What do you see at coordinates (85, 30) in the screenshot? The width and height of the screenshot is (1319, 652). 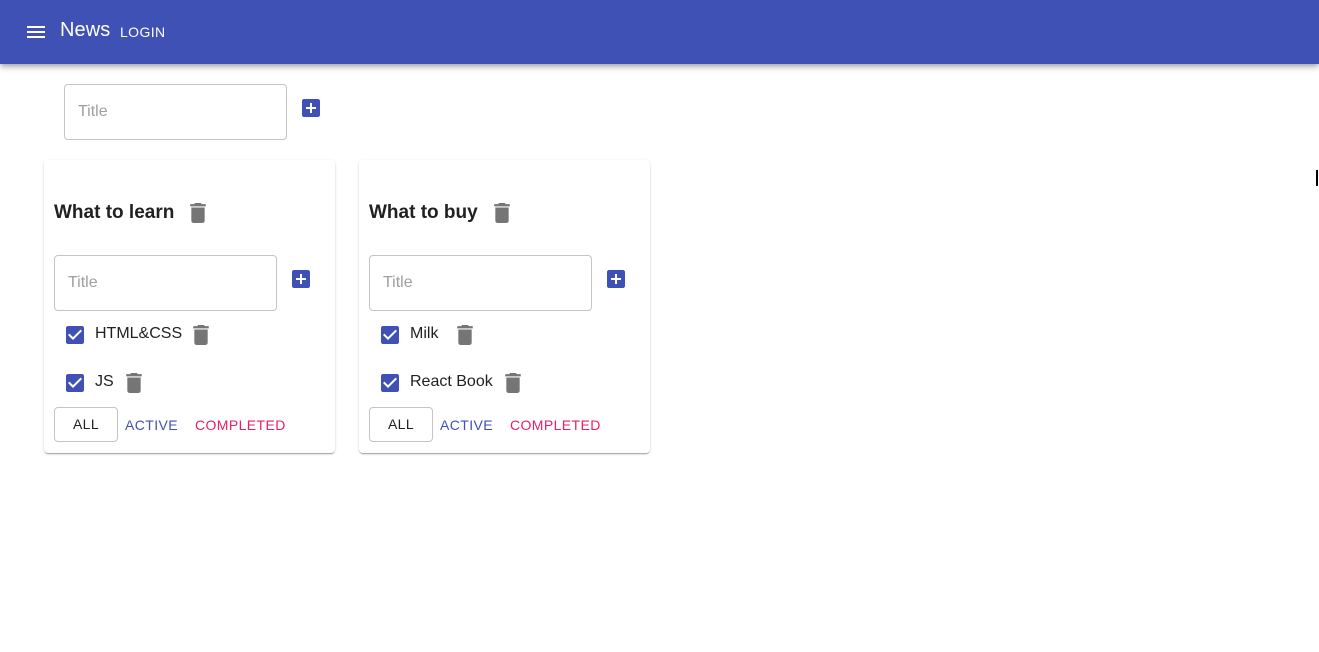 I see `app-title: News` at bounding box center [85, 30].